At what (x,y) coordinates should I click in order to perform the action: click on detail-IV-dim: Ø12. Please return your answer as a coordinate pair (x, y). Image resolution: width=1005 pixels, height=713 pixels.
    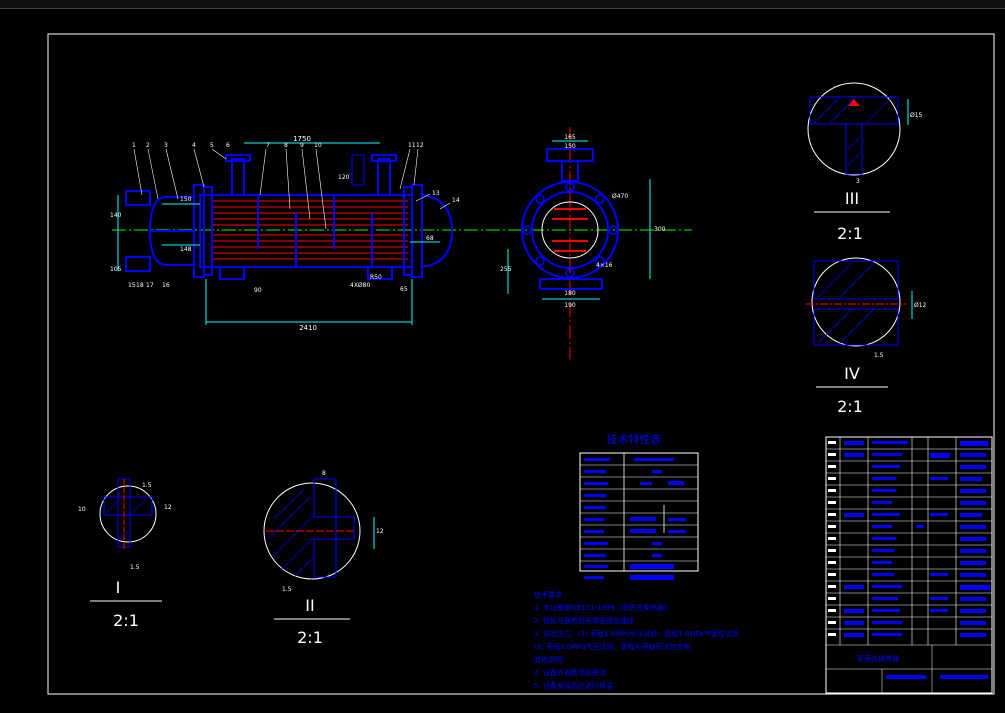
    Looking at the image, I should click on (920, 305).